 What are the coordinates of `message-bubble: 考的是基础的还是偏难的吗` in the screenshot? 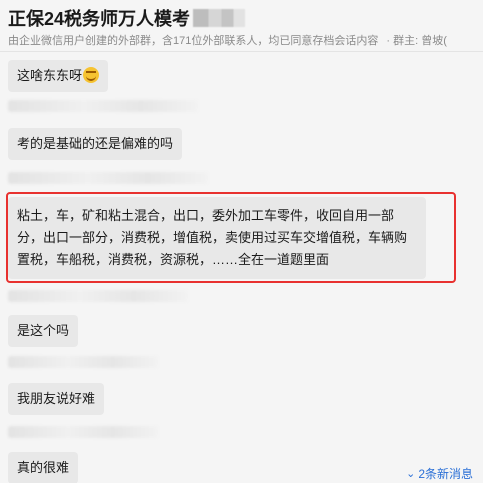 It's located at (95, 144).